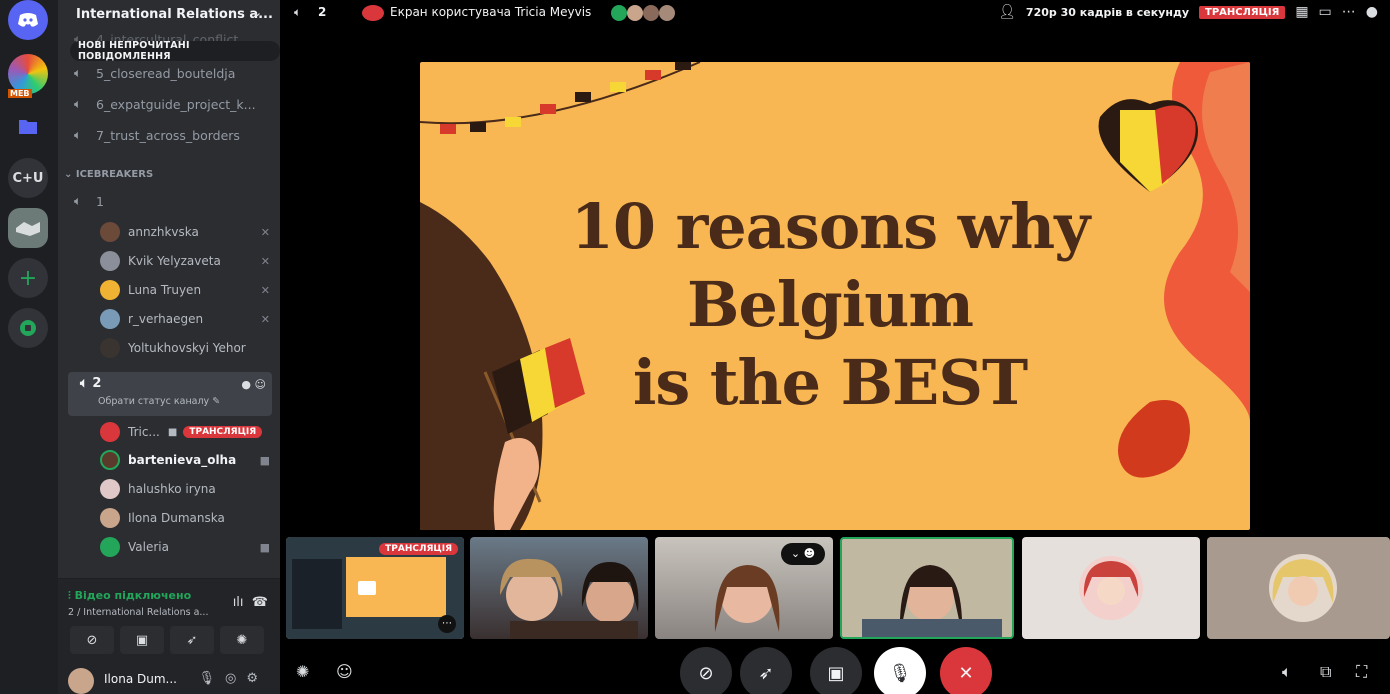 This screenshot has width=1390, height=694. What do you see at coordinates (216, 401) in the screenshot?
I see `pencil-icon: ✎` at bounding box center [216, 401].